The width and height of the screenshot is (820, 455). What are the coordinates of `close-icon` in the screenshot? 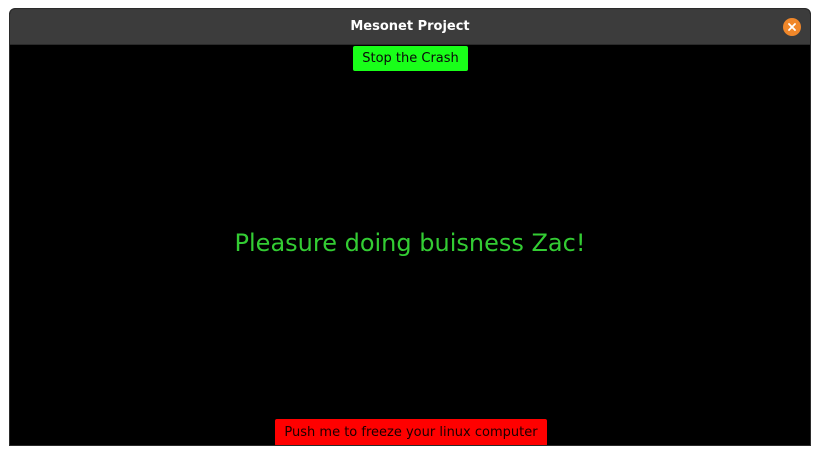 It's located at (792, 27).